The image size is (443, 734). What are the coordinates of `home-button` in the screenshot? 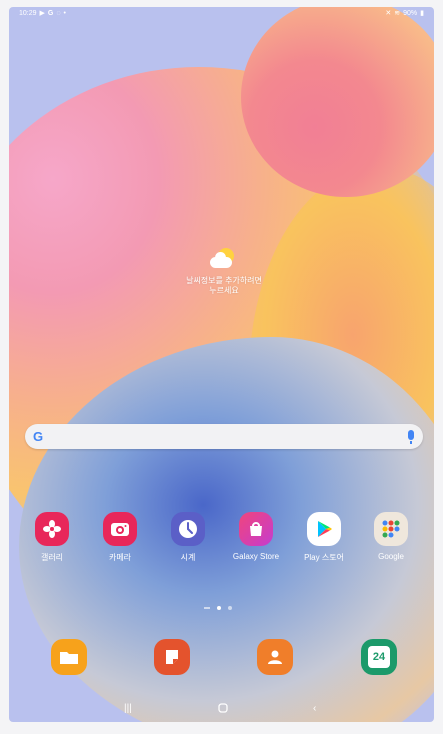 It's located at (223, 709).